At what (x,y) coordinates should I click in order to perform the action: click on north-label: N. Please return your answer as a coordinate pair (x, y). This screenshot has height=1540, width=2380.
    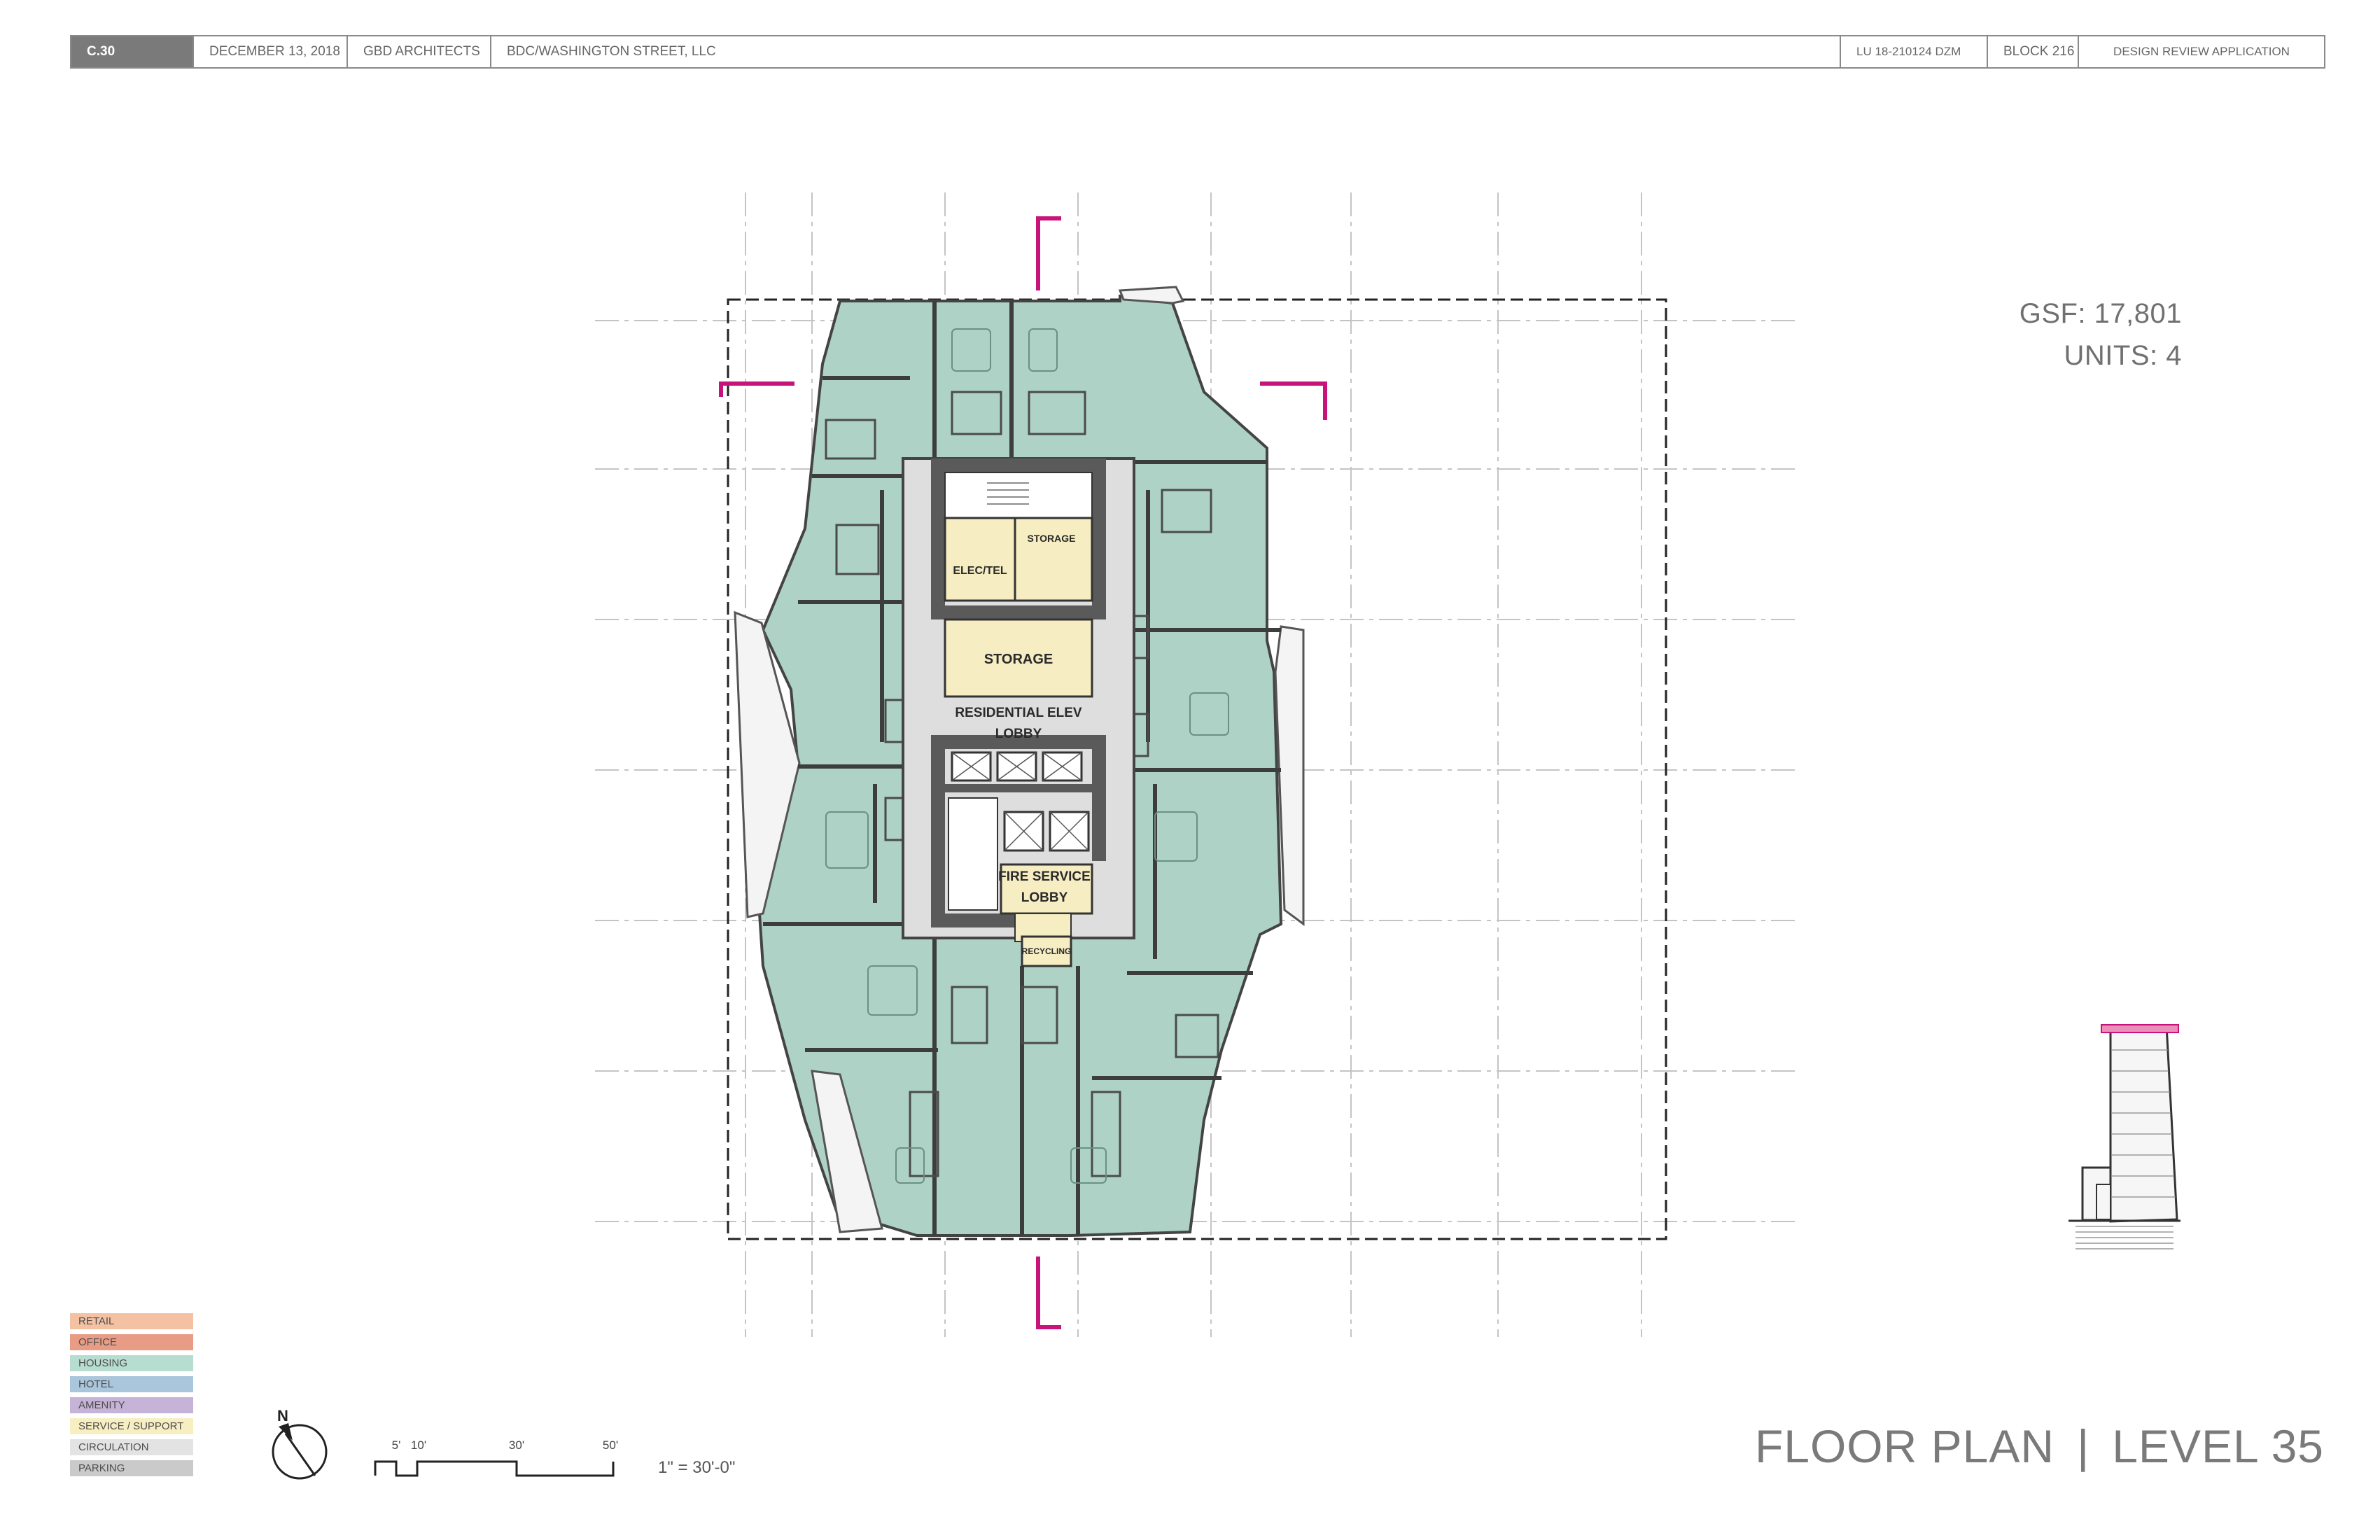
    Looking at the image, I should click on (282, 1415).